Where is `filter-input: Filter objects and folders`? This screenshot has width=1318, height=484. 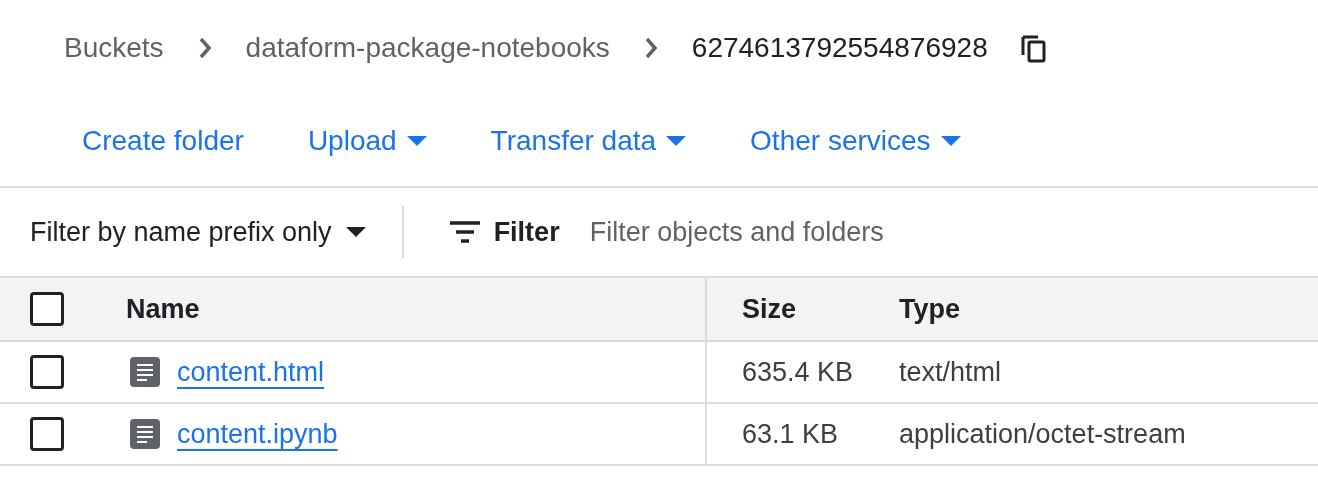
filter-input: Filter objects and folders is located at coordinates (953, 232).